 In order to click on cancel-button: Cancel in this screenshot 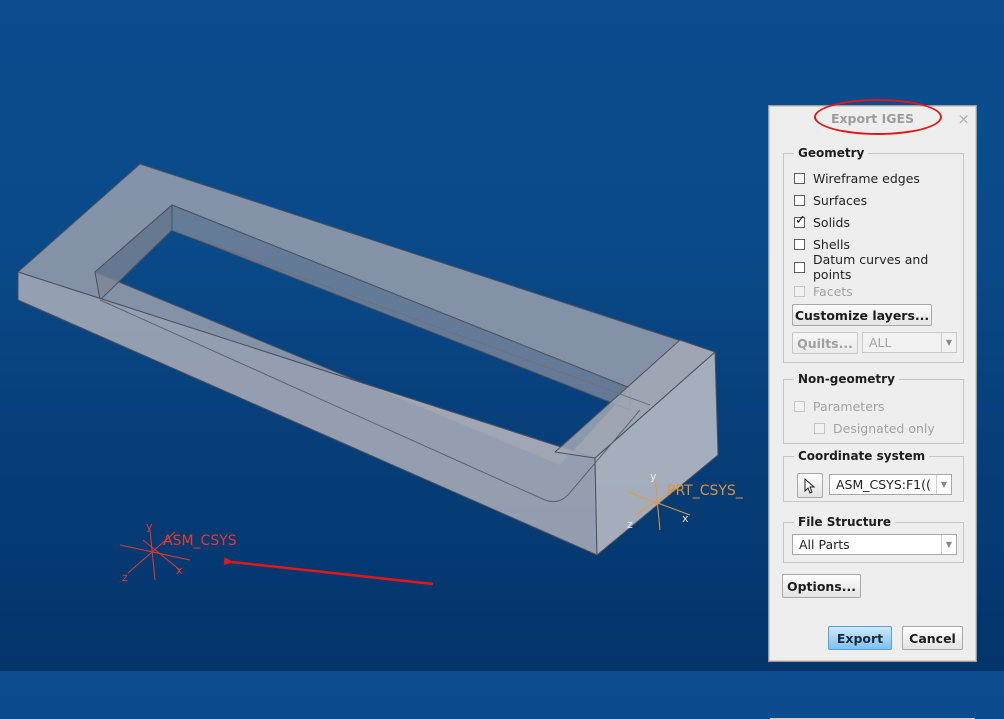, I will do `click(932, 638)`.